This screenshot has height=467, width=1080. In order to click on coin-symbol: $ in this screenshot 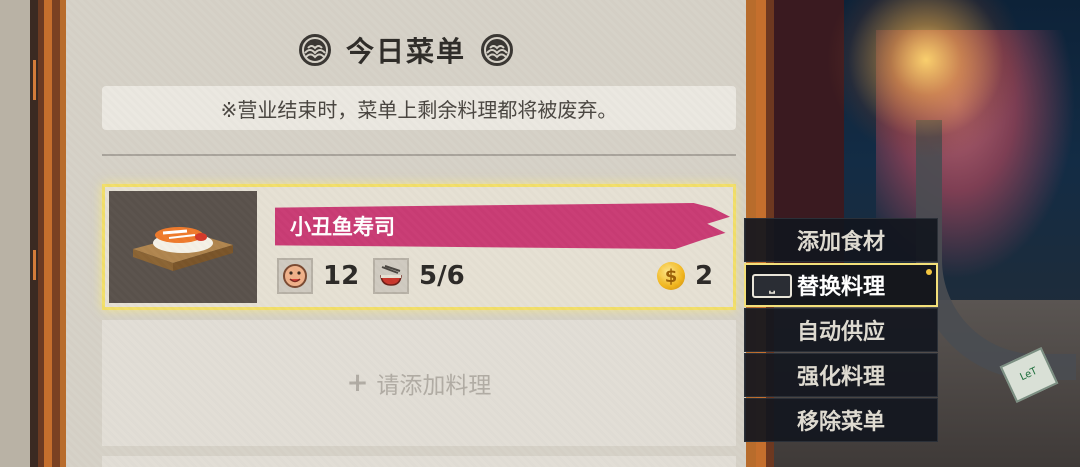, I will do `click(671, 276)`.